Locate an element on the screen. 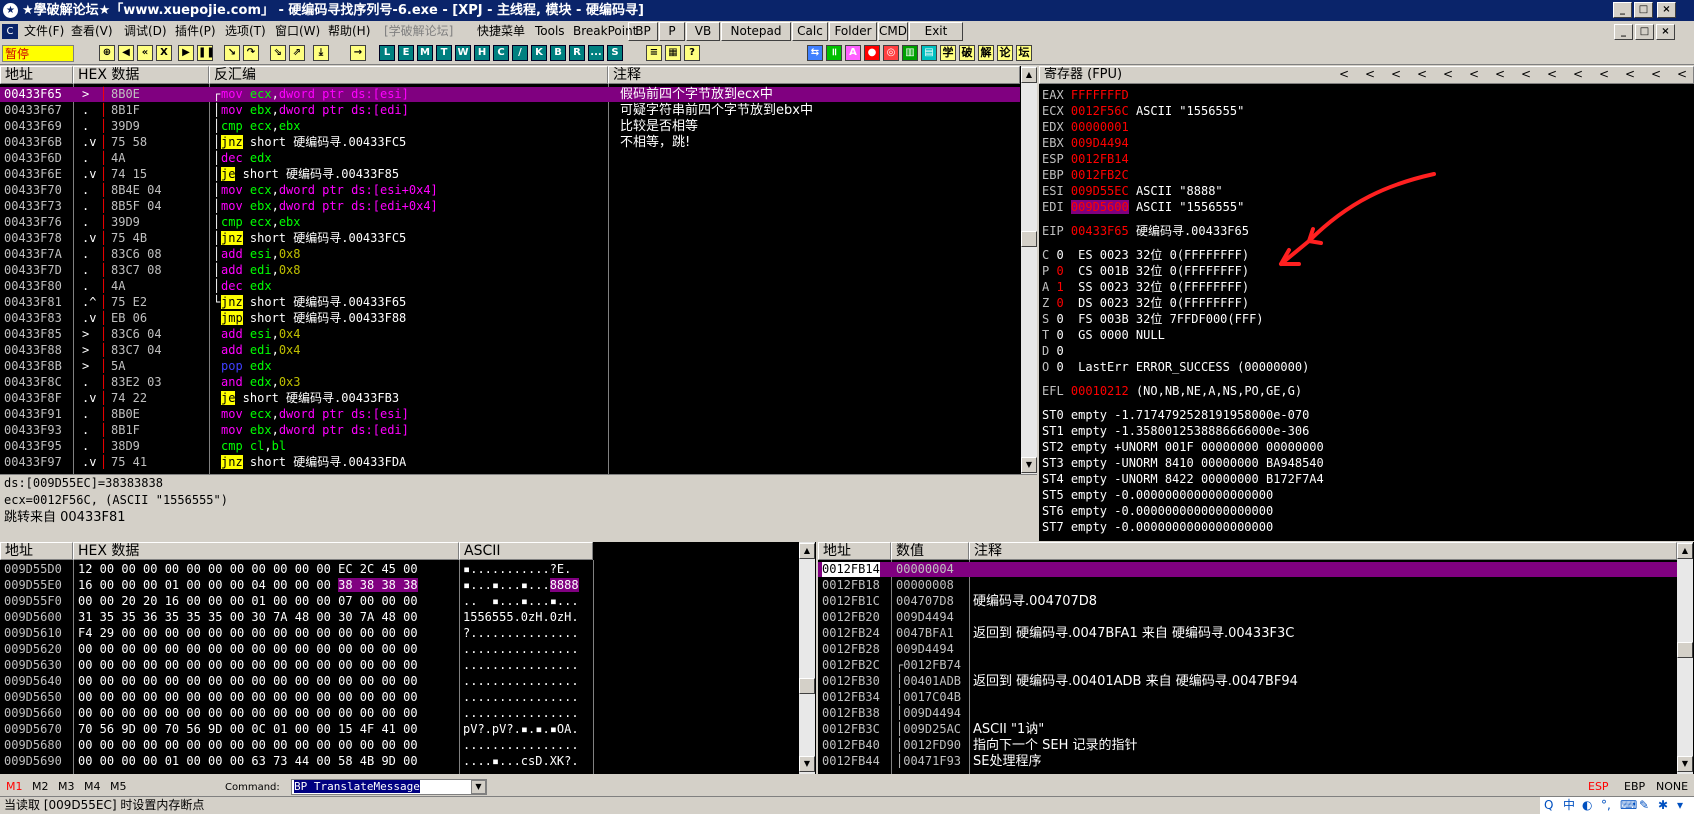 This screenshot has height=814, width=1694. chart-icon: ▥ is located at coordinates (910, 53).